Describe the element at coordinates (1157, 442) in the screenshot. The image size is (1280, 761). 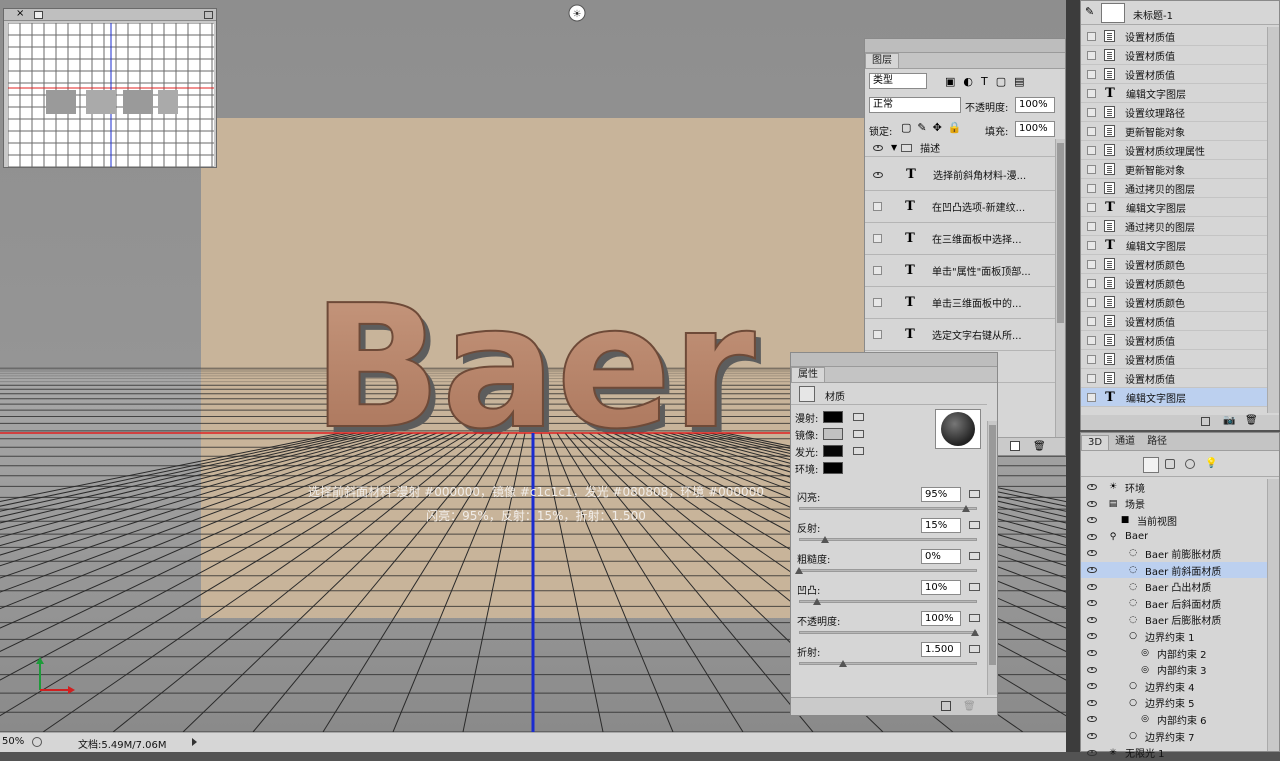
I see `tab-threed-2: 路径` at that location.